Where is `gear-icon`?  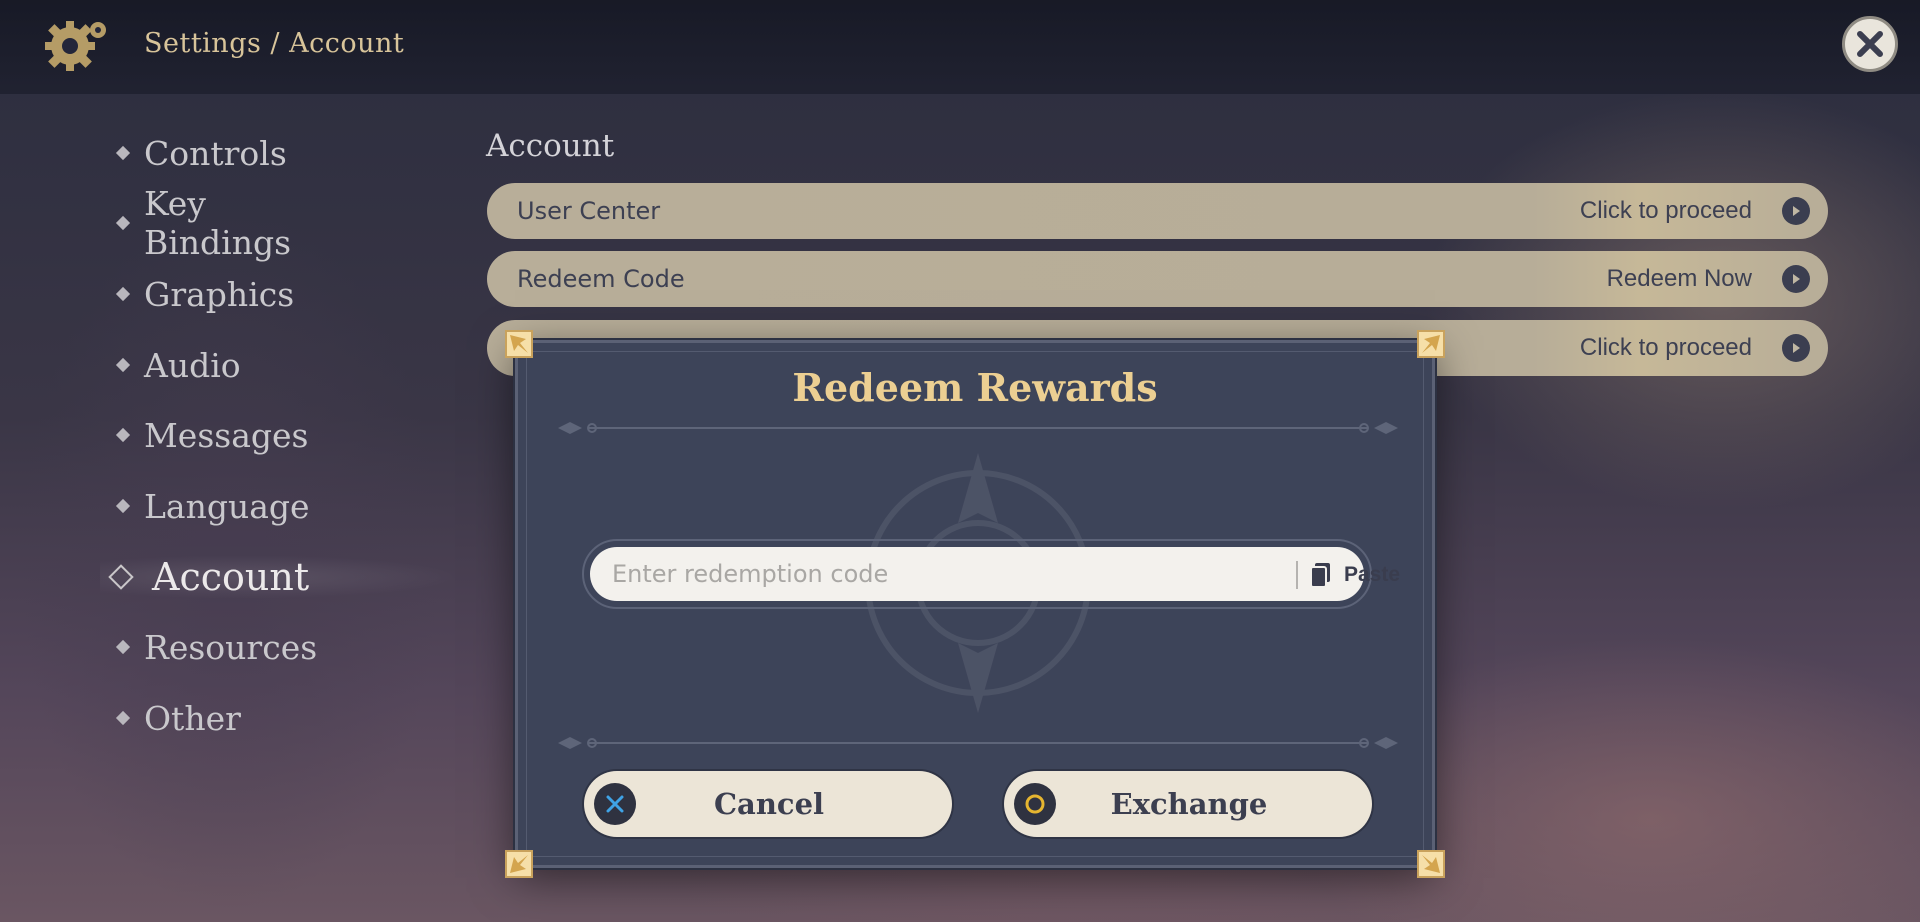
gear-icon is located at coordinates (77, 46).